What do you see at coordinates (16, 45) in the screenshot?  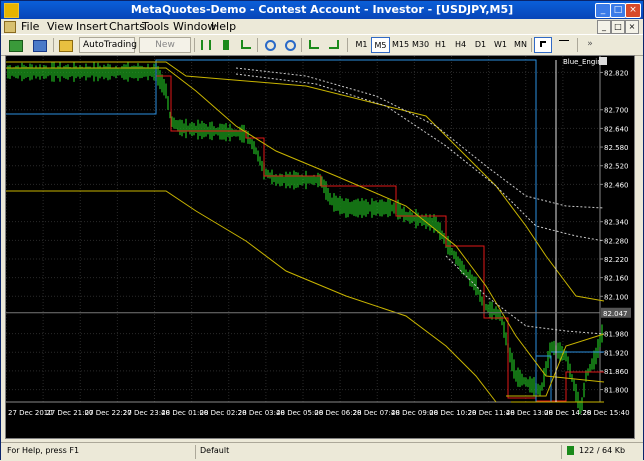 I see `new-chart-icon` at bounding box center [16, 45].